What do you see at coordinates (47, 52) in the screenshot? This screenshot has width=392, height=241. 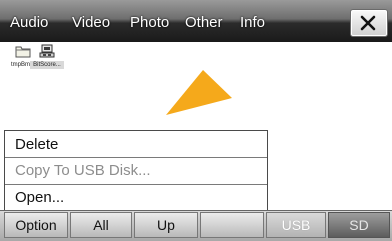 I see `program-icon` at bounding box center [47, 52].